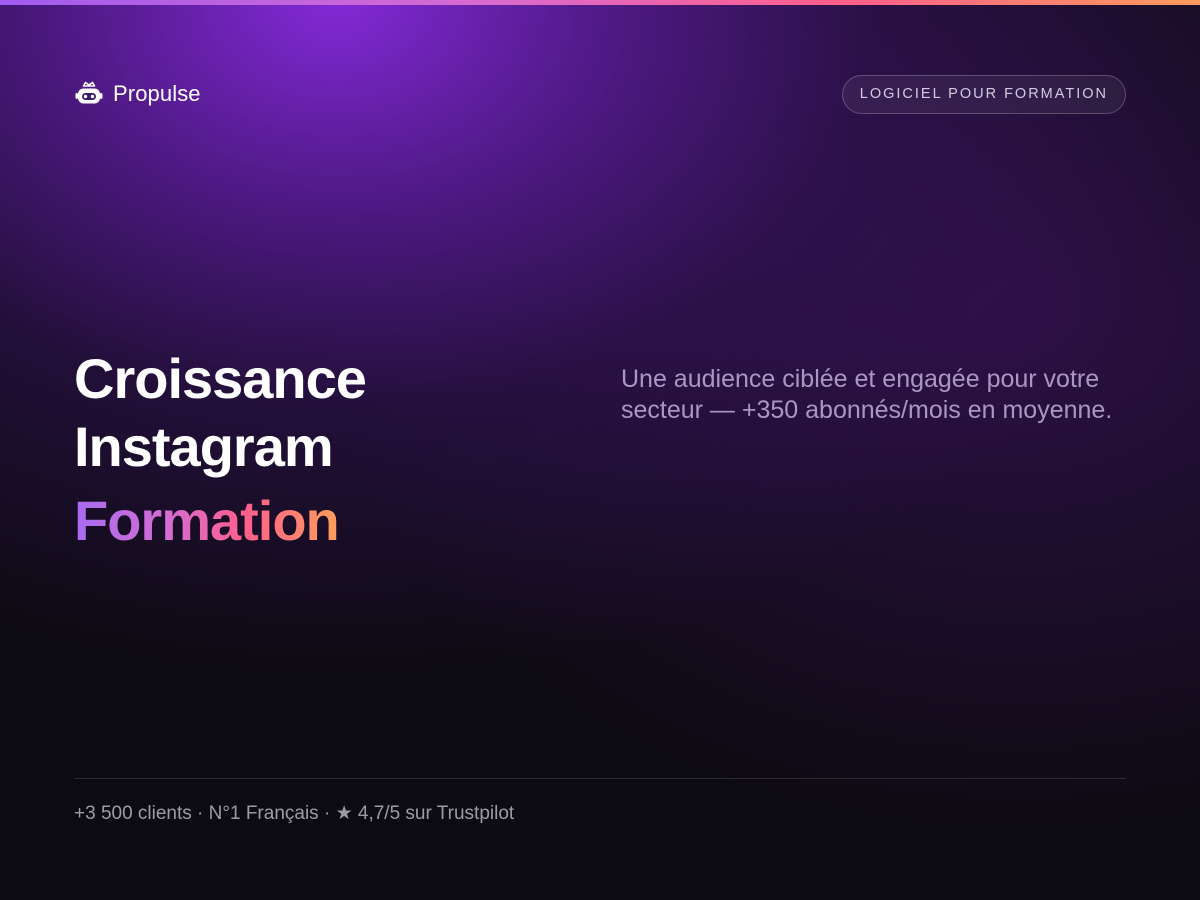 The image size is (1200, 900). I want to click on category-badge: LOGICIEL POUR FORMATION, so click(983, 94).